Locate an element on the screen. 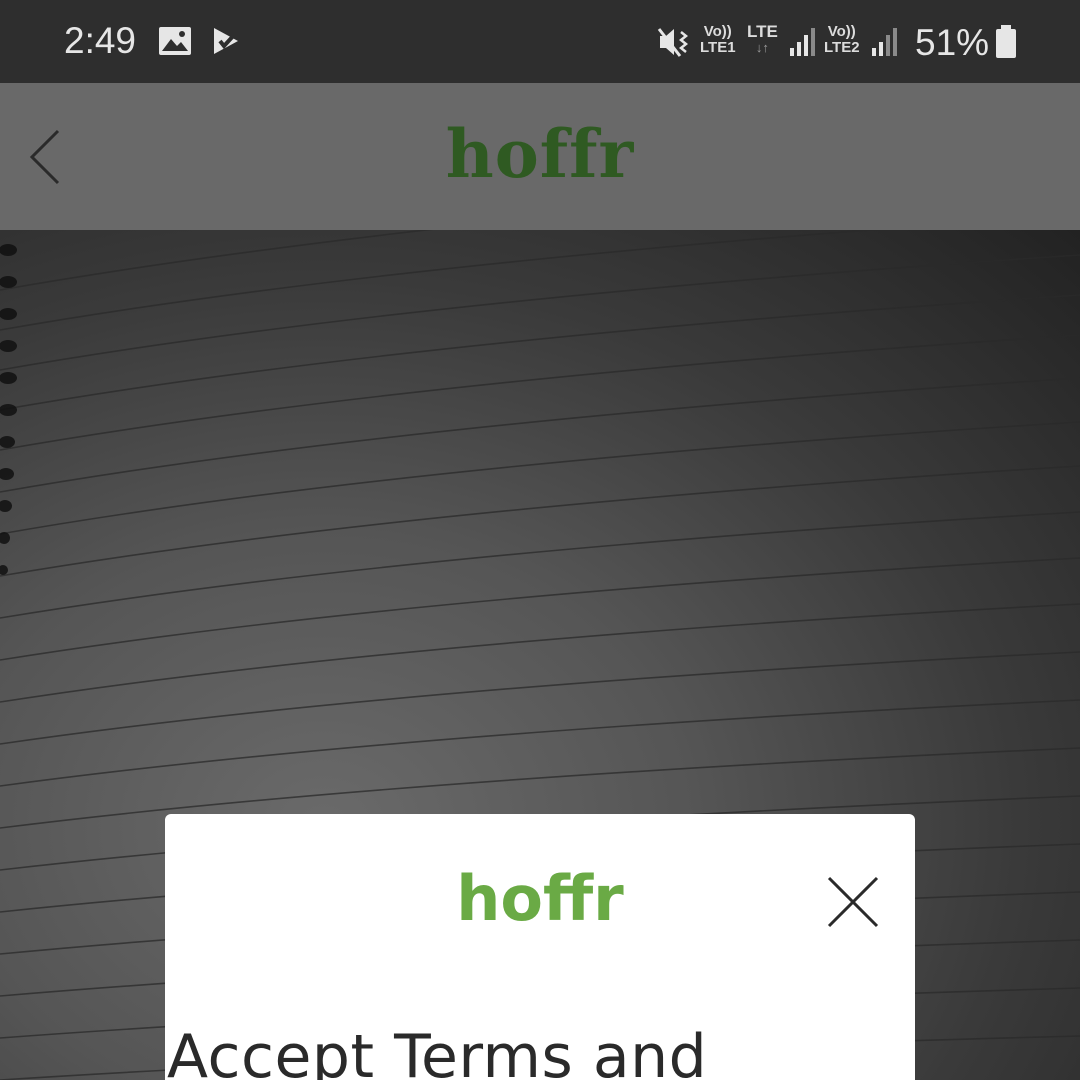  lte-text: LTE is located at coordinates (762, 31).